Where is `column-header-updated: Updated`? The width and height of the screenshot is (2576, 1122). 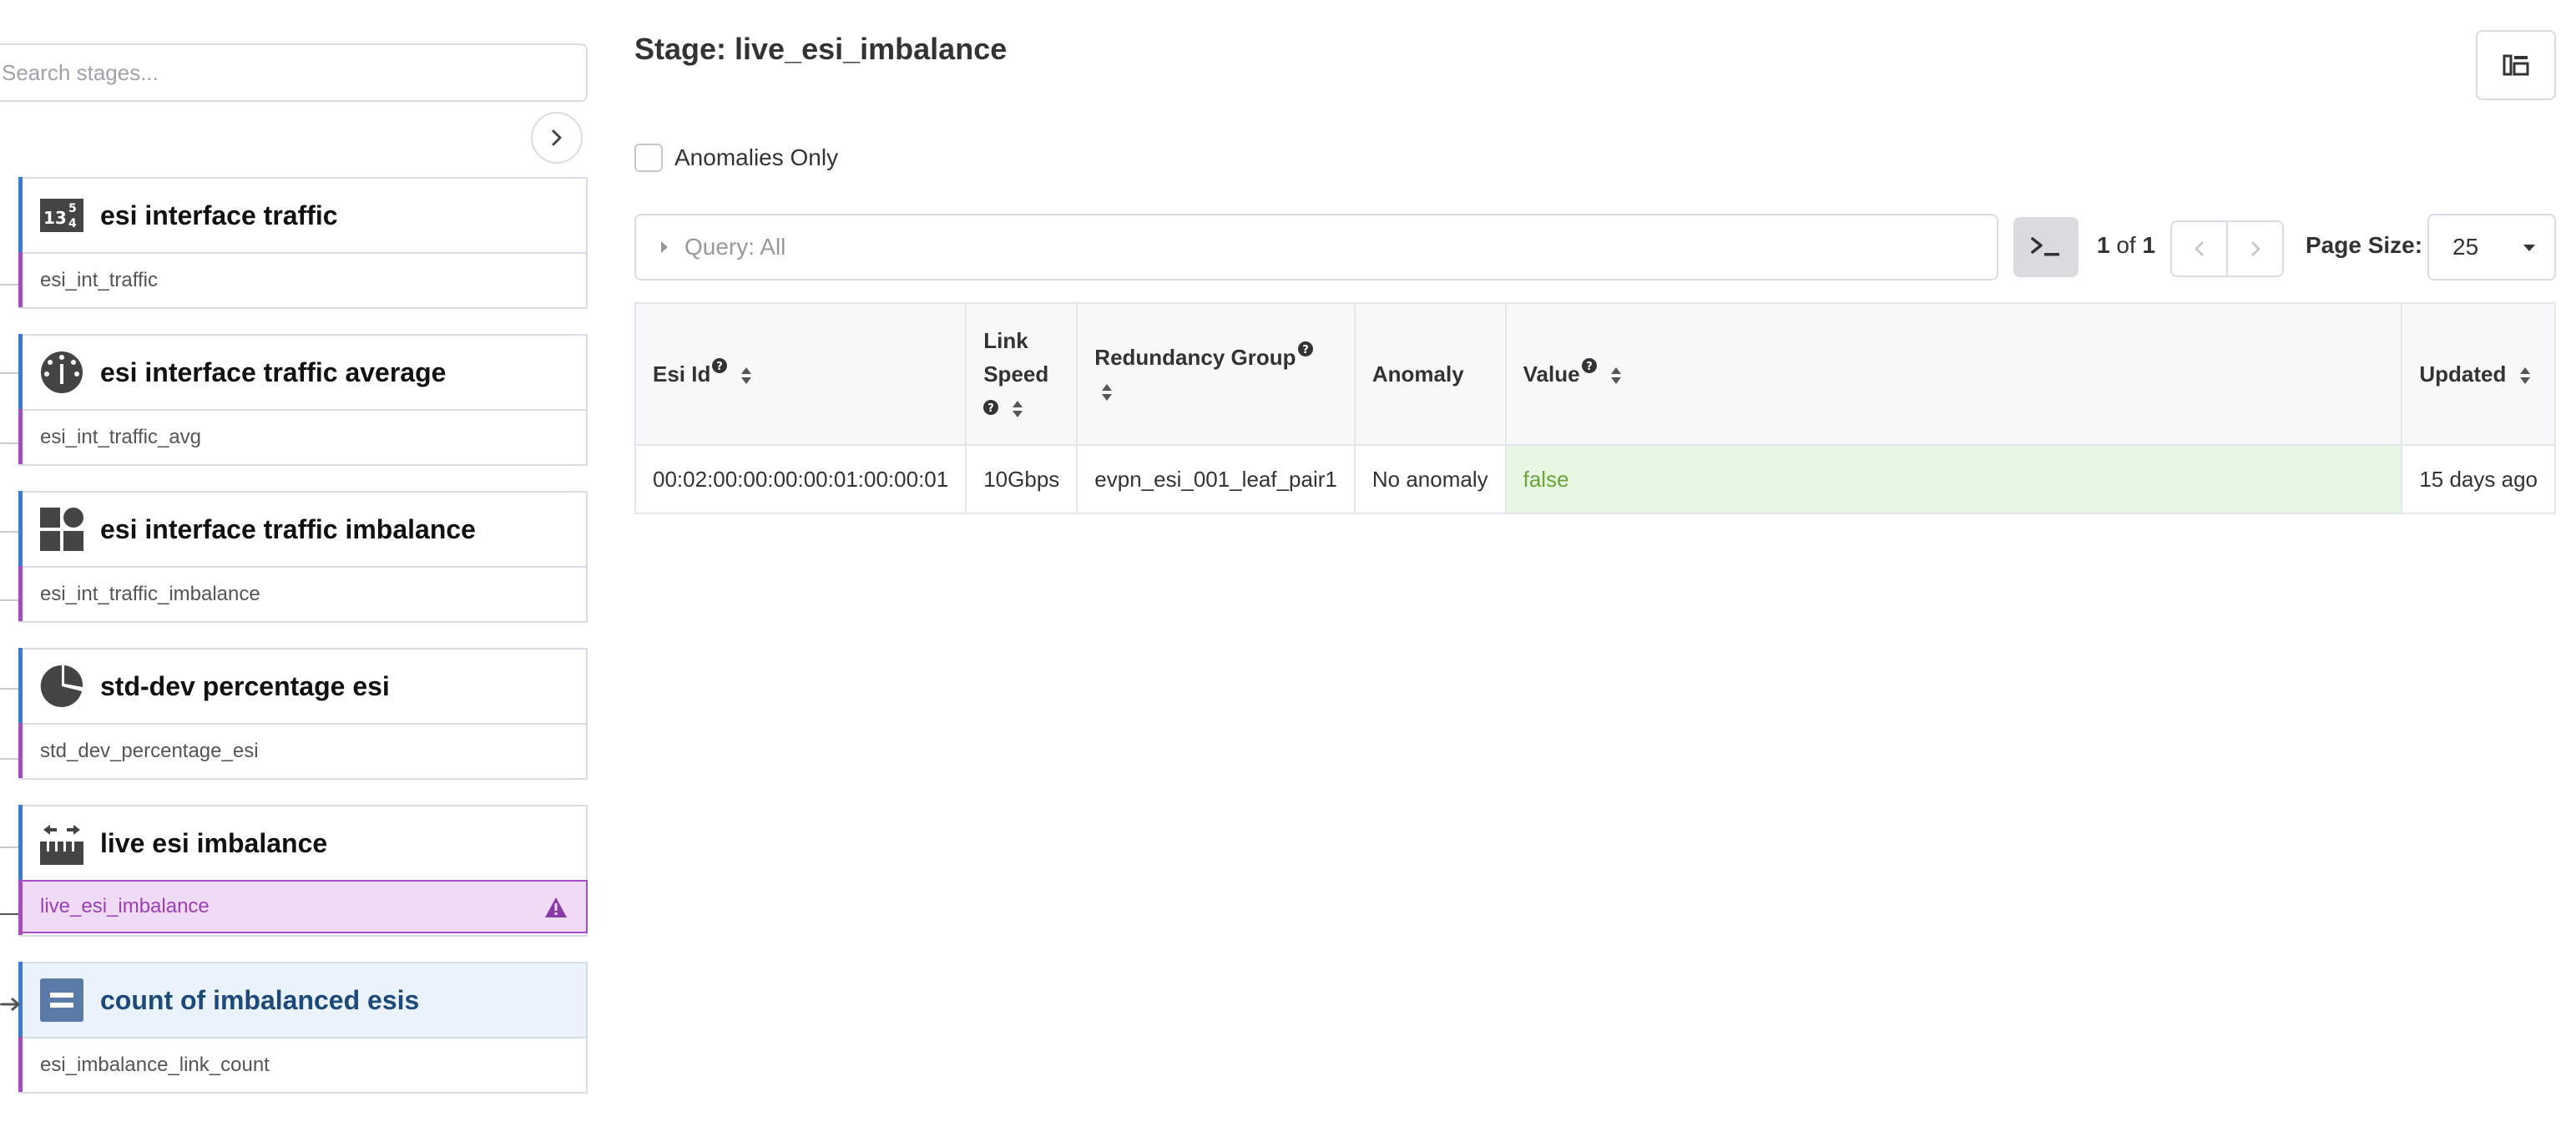
column-header-updated: Updated is located at coordinates (2478, 374).